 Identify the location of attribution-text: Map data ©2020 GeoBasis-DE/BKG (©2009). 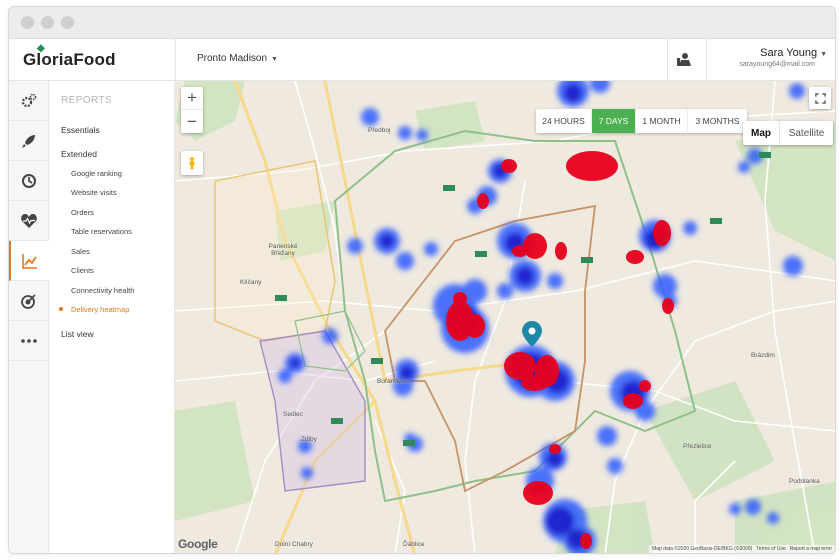
(702, 549).